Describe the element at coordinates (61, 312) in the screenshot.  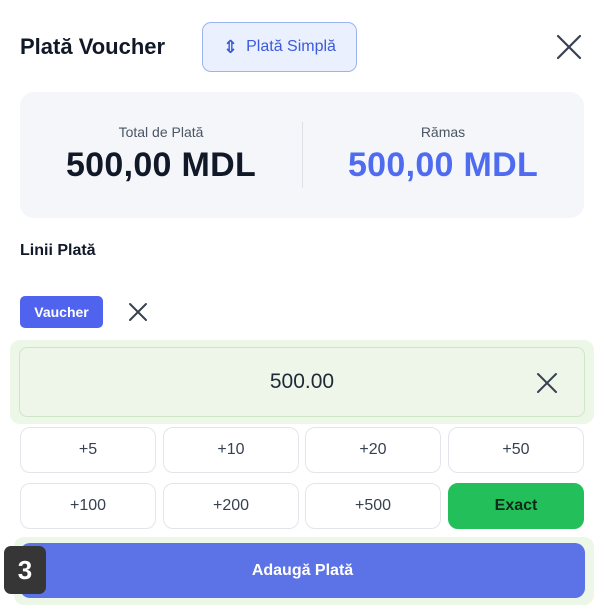
I see `voucher-method-chip: Vaucher` at that location.